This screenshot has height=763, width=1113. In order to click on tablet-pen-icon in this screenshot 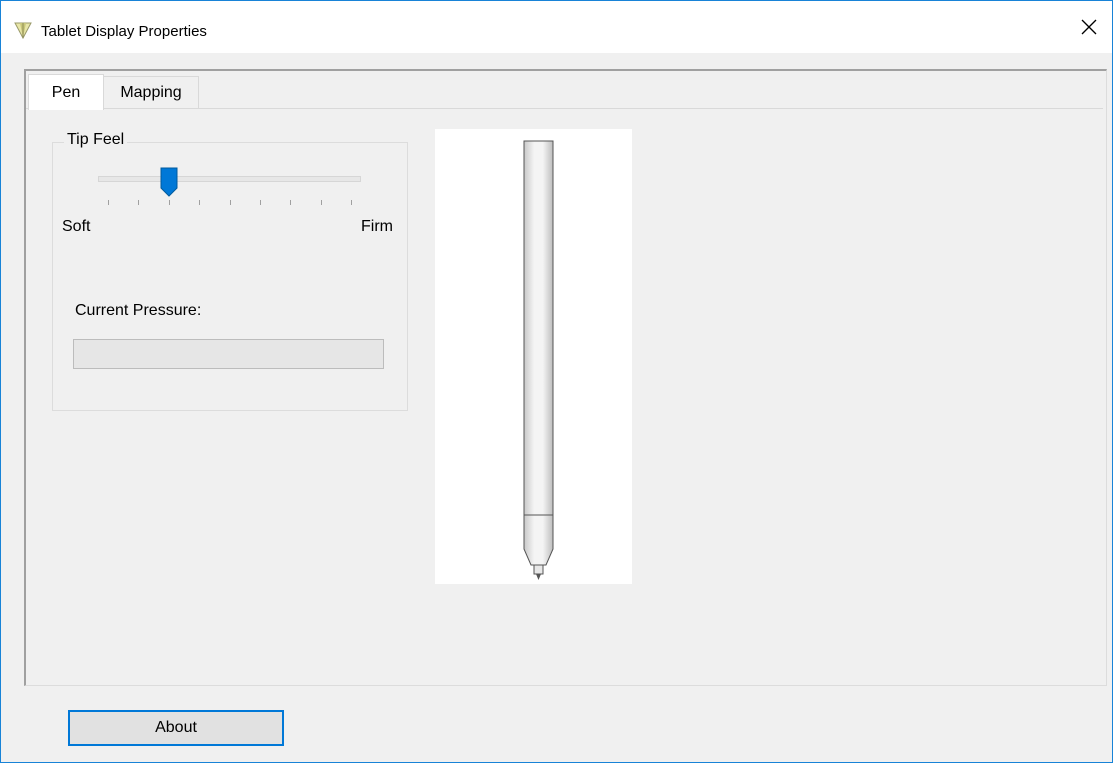, I will do `click(23, 31)`.